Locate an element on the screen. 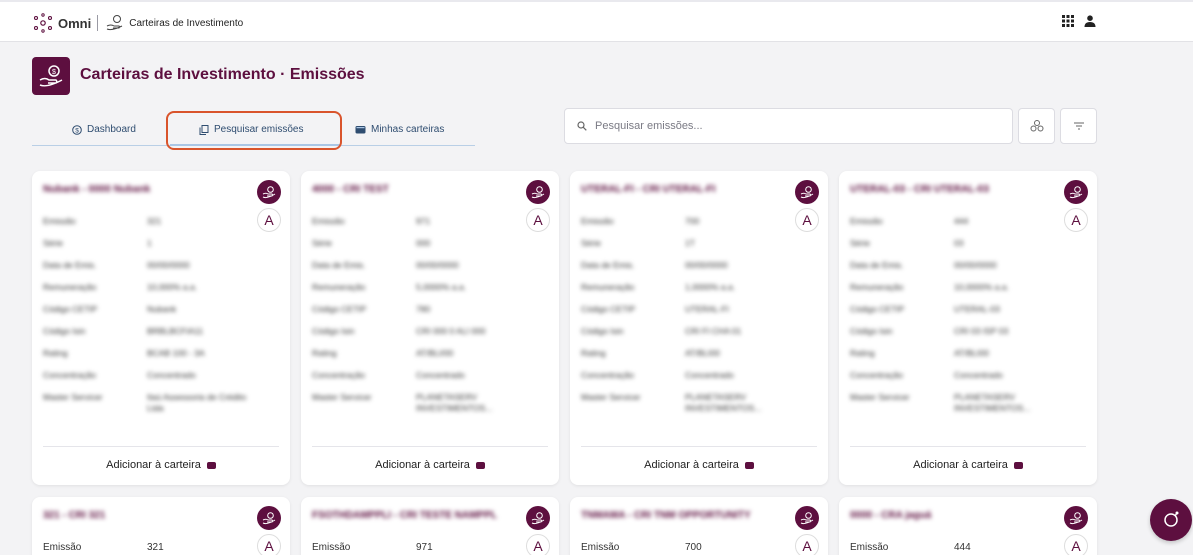 This screenshot has width=1193, height=555. hand-coin-icon: $ is located at coordinates (51, 76).